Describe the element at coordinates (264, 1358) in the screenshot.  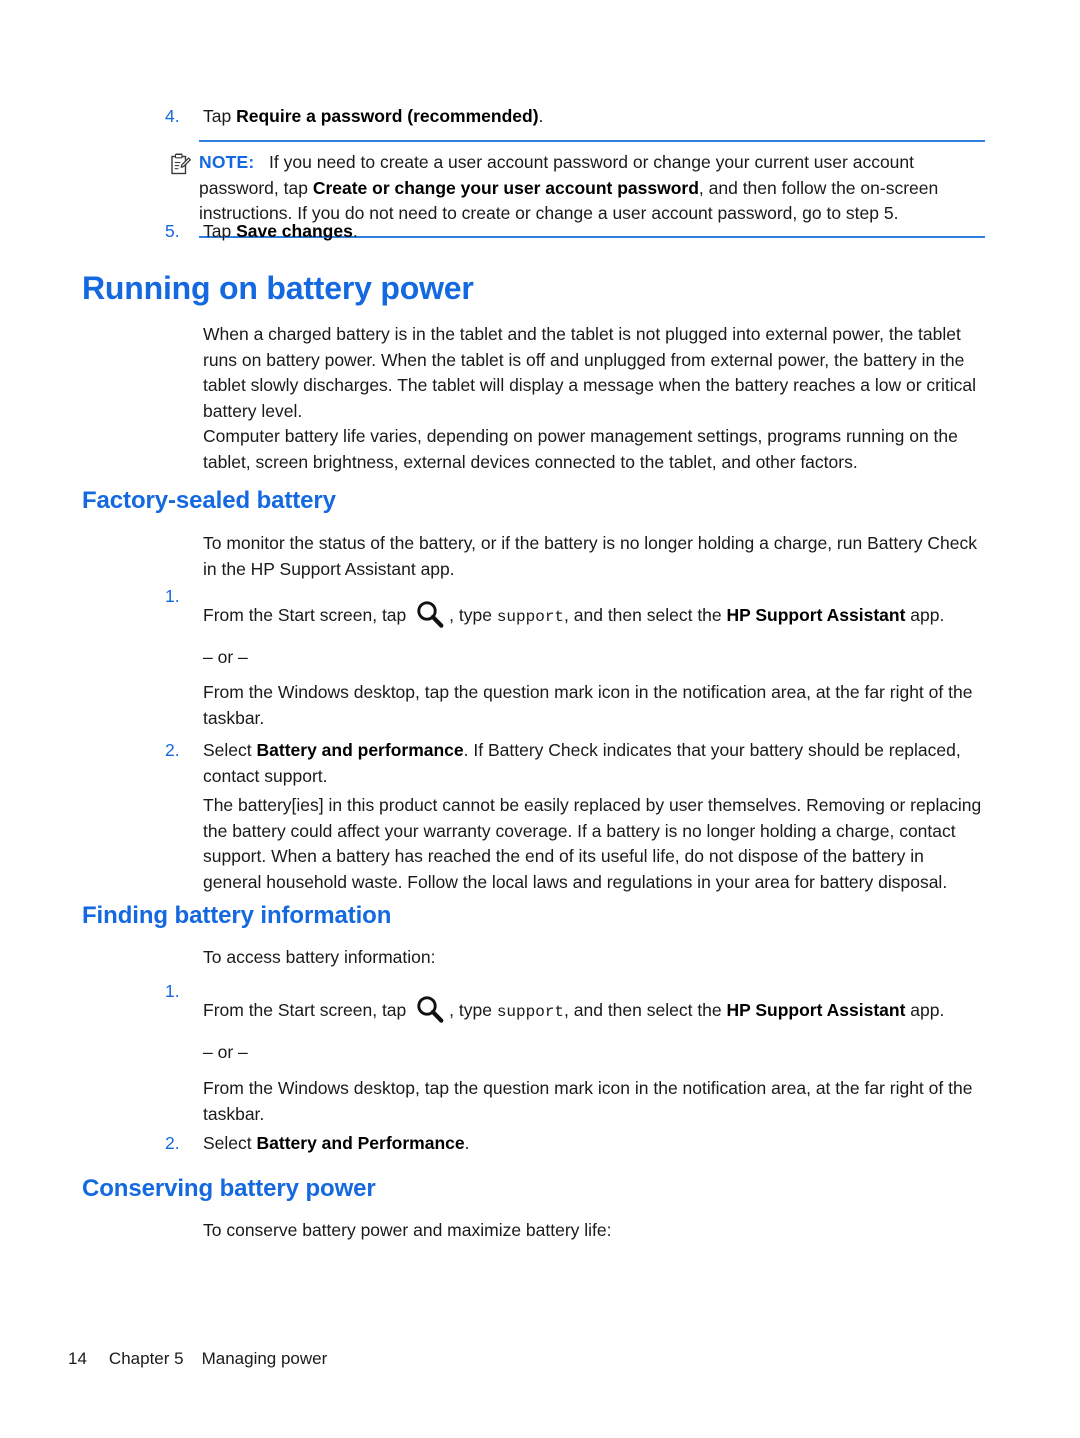
I see `footer-chapter-title: Managing power` at that location.